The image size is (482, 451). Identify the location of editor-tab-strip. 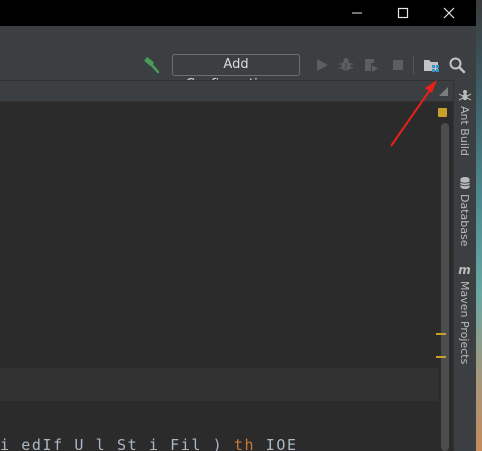
(226, 91).